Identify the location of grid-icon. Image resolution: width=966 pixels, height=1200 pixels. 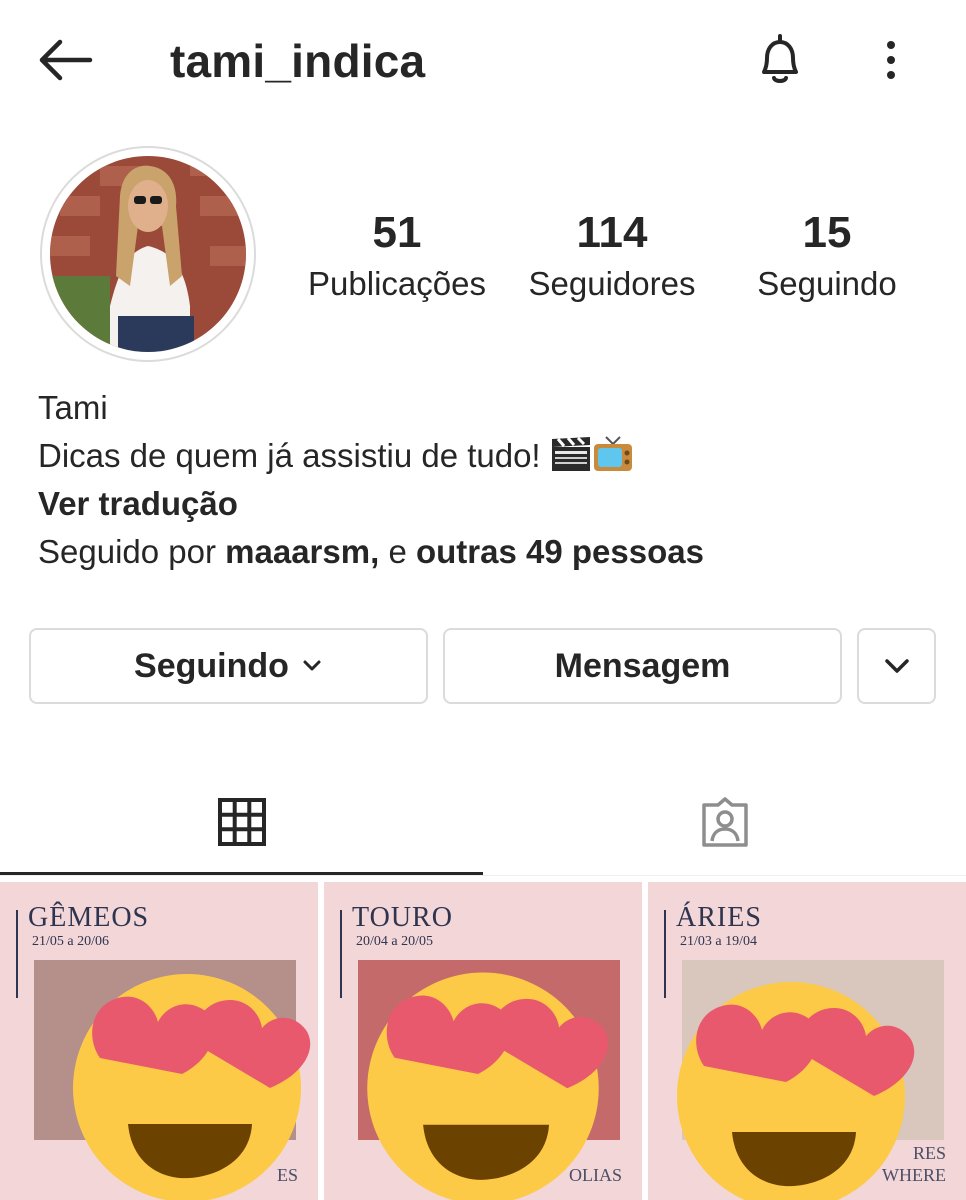
(241, 822).